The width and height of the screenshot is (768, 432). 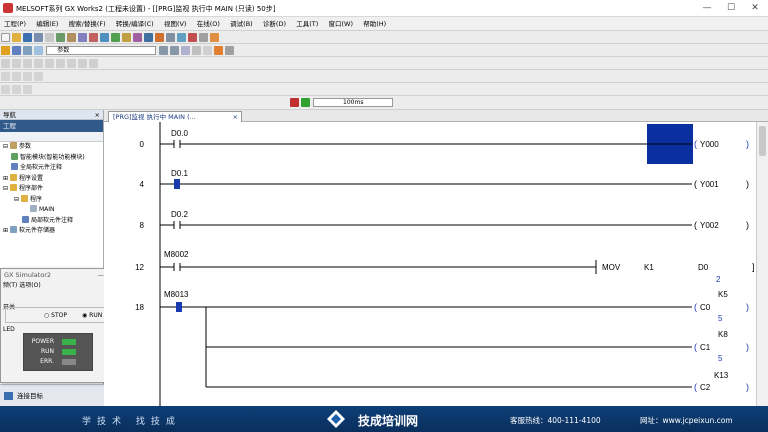 I want to click on stop-monitor-icon, so click(x=192, y=37).